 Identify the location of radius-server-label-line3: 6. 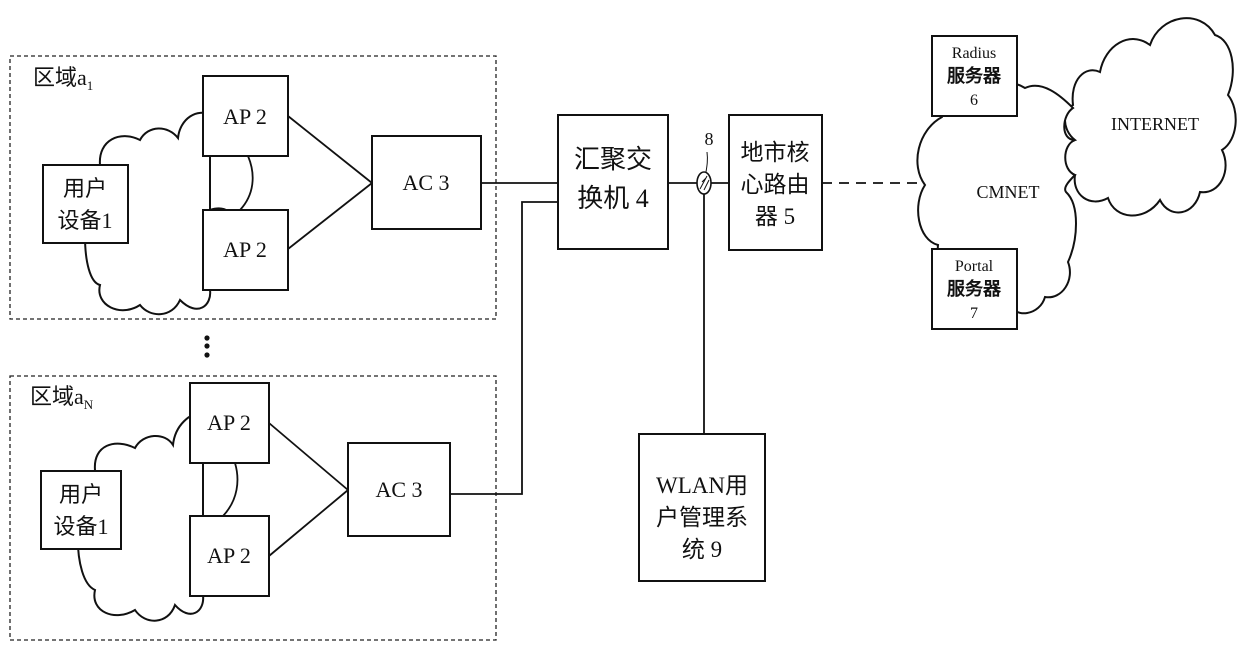
(974, 100).